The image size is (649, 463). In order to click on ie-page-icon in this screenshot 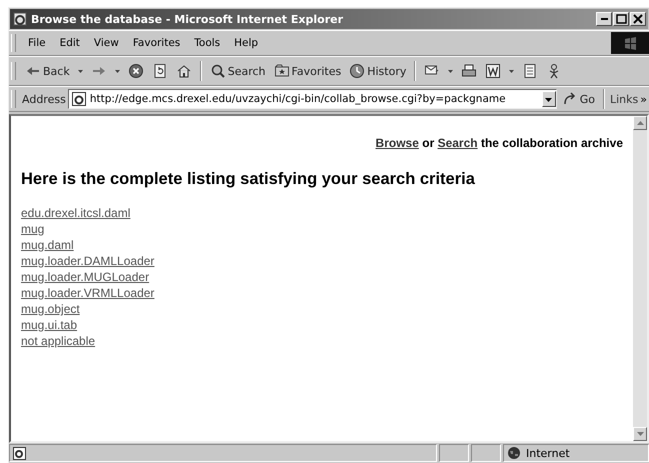, I will do `click(20, 19)`.